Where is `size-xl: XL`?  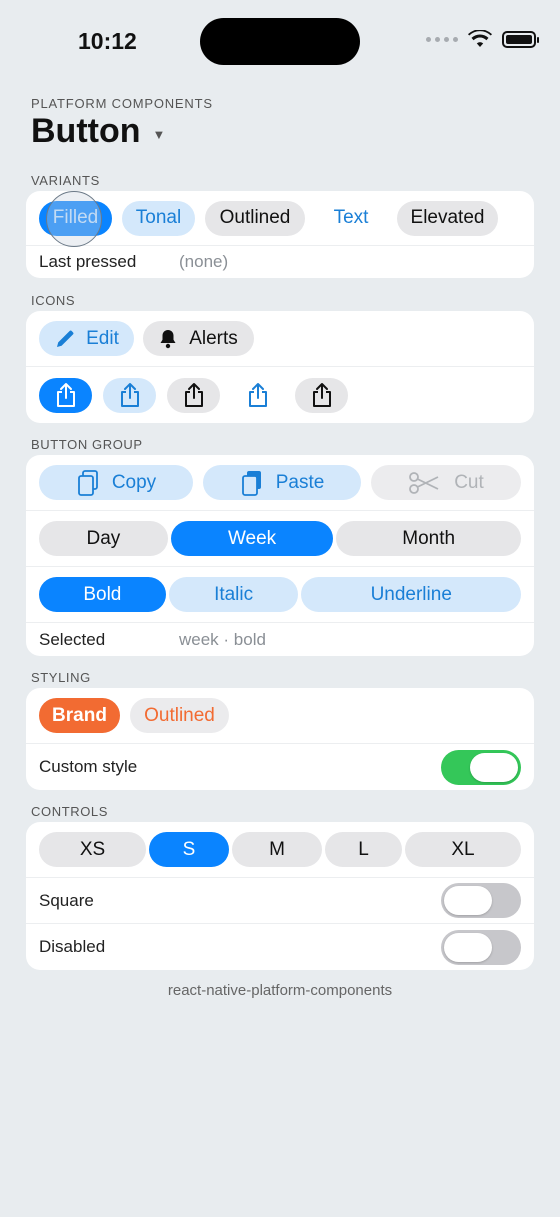 size-xl: XL is located at coordinates (463, 849).